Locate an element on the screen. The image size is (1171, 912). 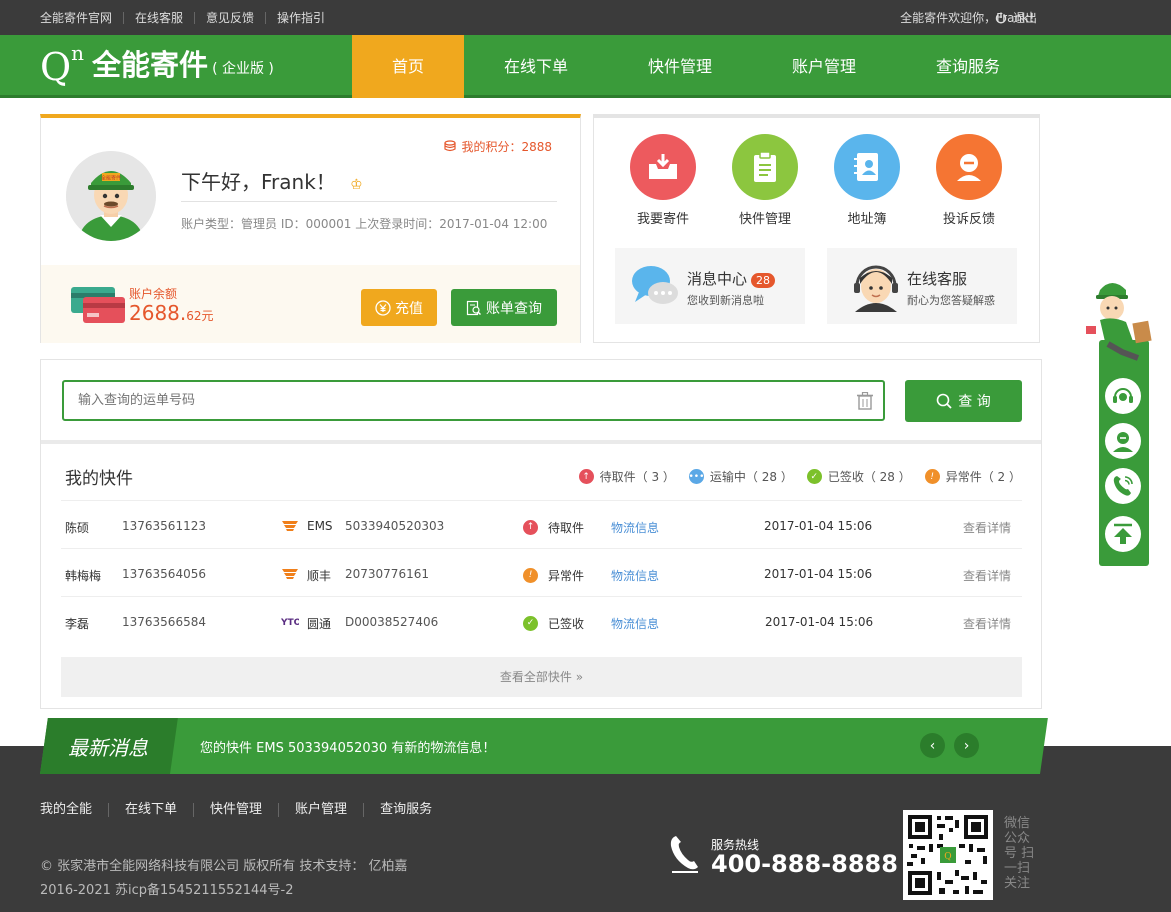
logo-q: Q is located at coordinates (56, 67).